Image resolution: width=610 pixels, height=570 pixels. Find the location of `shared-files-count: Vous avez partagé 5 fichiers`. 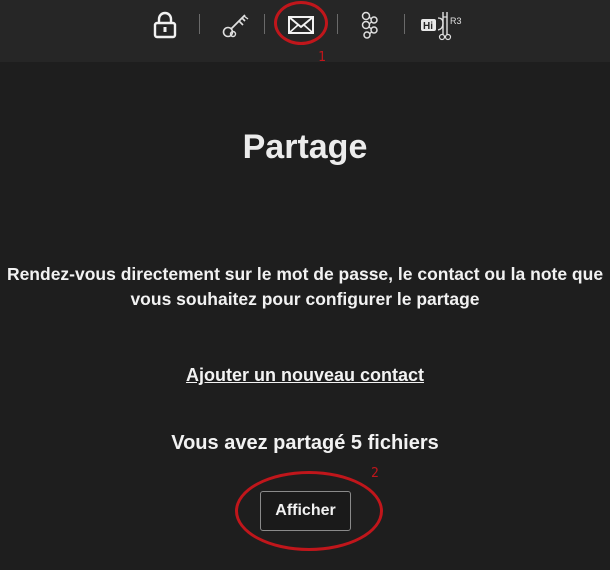

shared-files-count: Vous avez partagé 5 fichiers is located at coordinates (305, 443).